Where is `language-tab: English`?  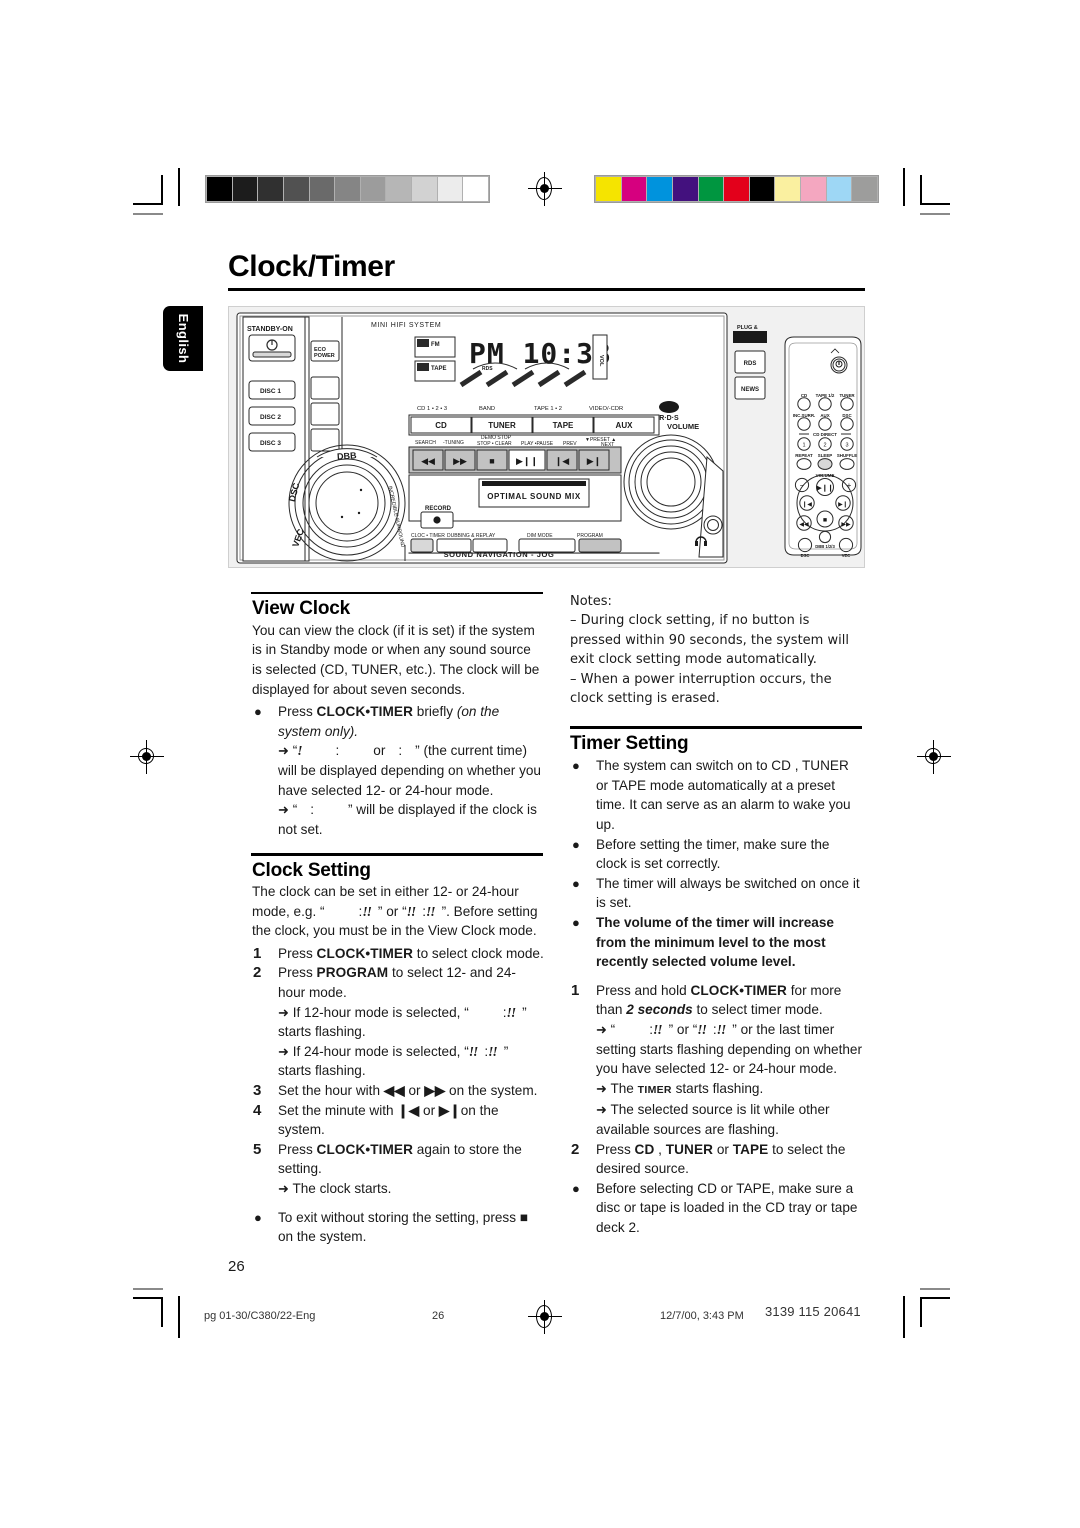 language-tab: English is located at coordinates (183, 338).